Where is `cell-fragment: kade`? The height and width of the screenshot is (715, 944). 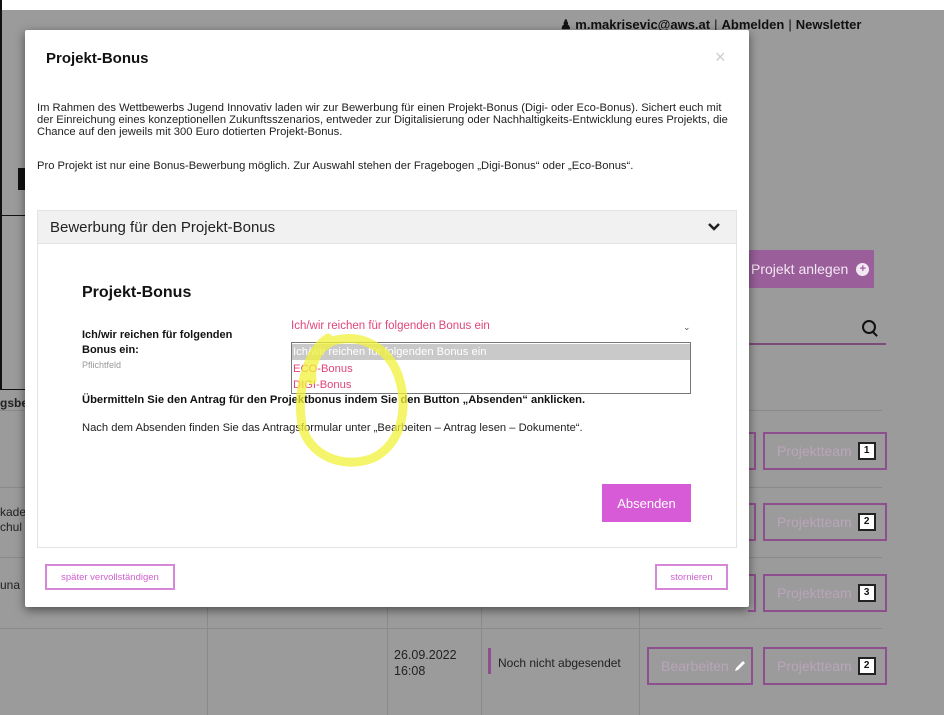
cell-fragment: kade is located at coordinates (13, 512).